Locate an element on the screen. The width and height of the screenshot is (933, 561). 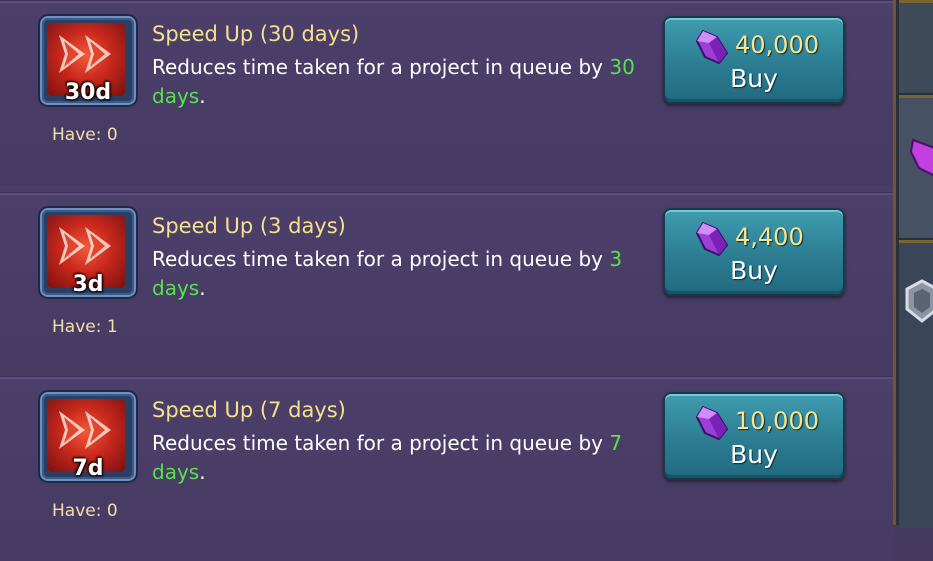
price-label: 40,000 is located at coordinates (777, 45).